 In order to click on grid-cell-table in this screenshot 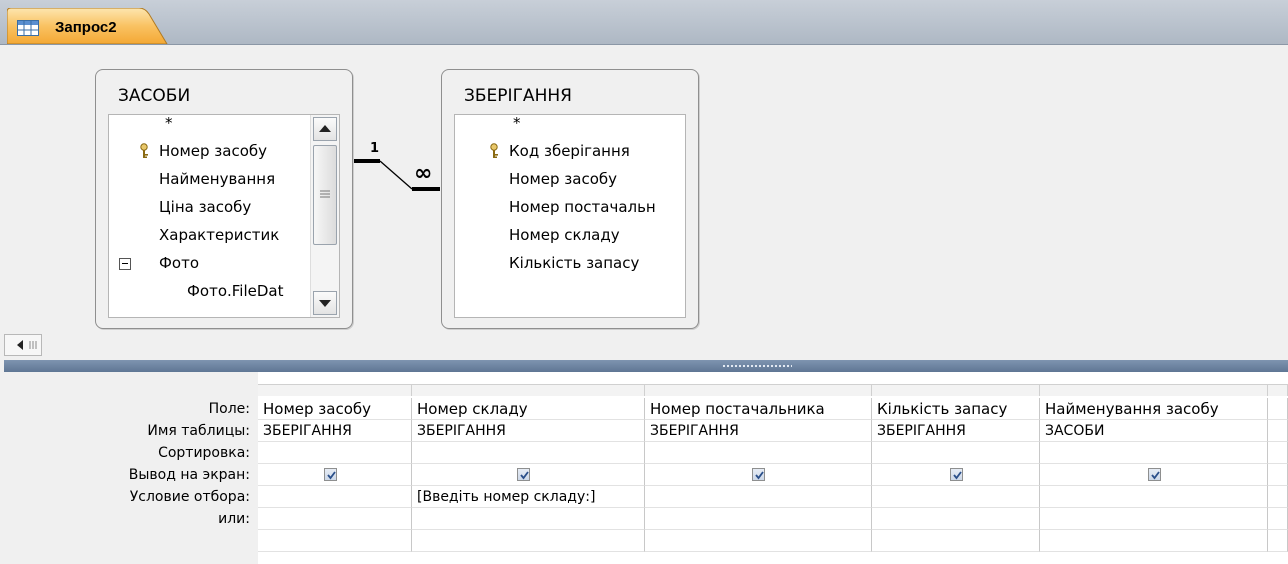, I will do `click(1278, 431)`.